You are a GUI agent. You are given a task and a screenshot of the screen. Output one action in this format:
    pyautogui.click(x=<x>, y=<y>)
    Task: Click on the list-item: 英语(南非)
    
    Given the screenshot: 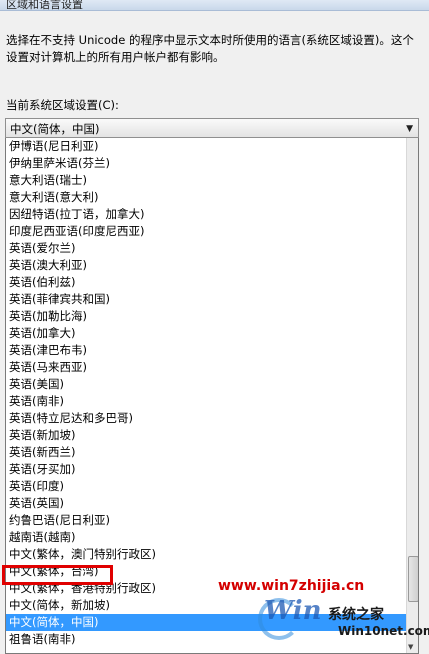 What is the action you would take?
    pyautogui.click(x=206, y=401)
    